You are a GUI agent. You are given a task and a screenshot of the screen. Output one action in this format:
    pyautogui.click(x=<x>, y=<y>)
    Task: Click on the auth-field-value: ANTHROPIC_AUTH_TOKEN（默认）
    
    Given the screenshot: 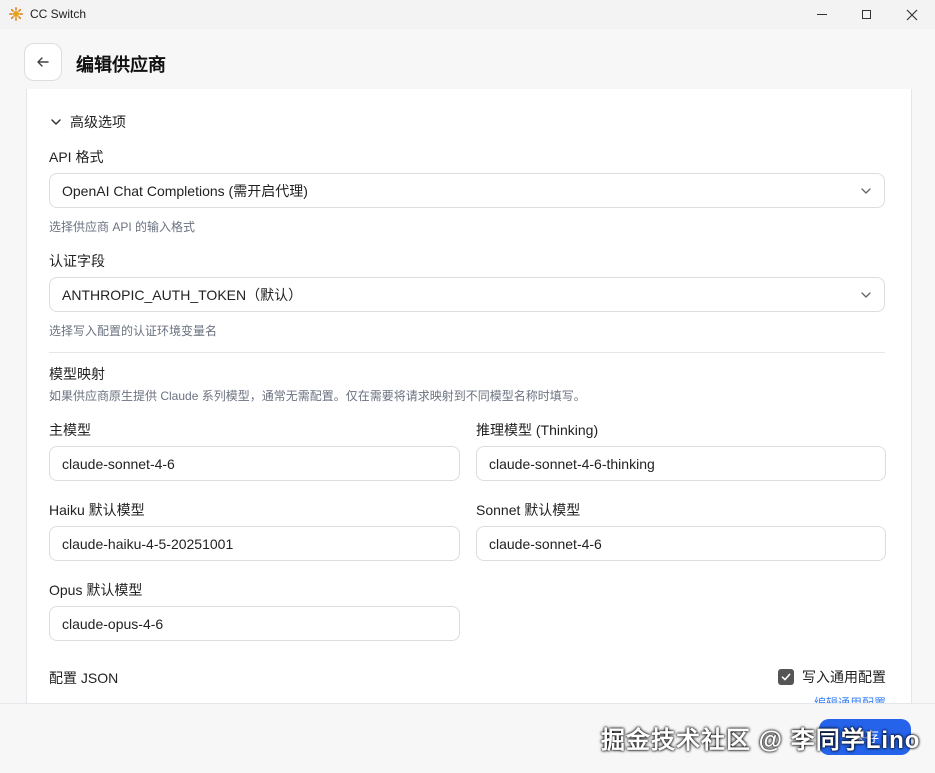 What is the action you would take?
    pyautogui.click(x=182, y=294)
    